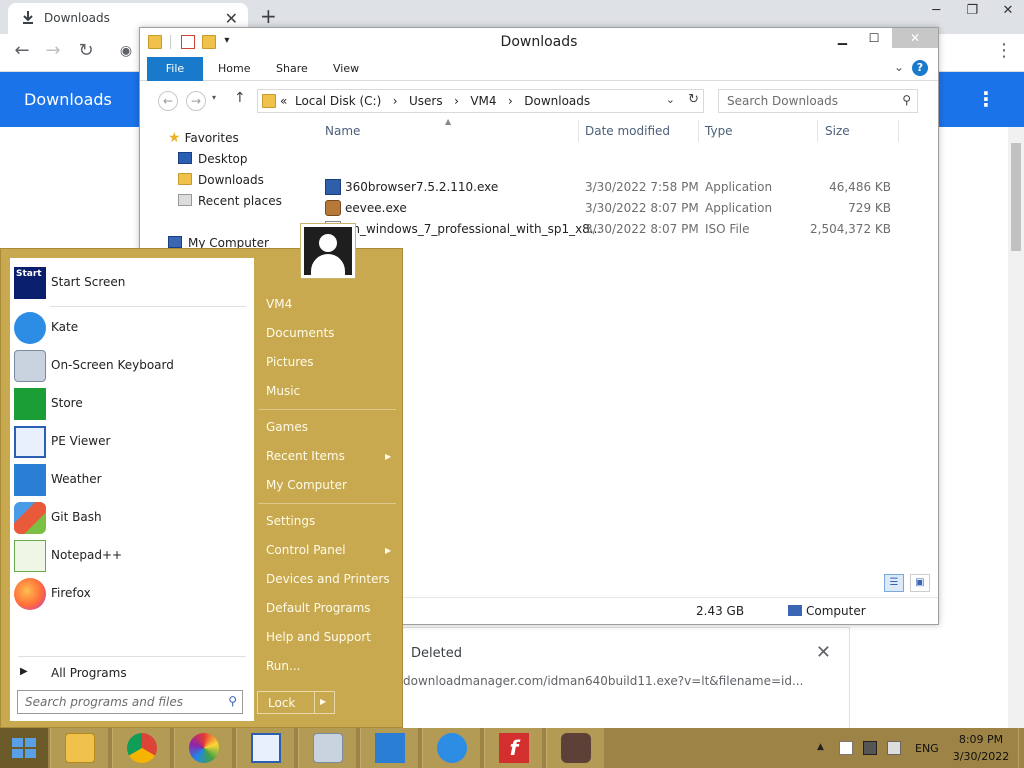  What do you see at coordinates (318, 637) in the screenshot?
I see `start-right-help-support: Help and Support` at bounding box center [318, 637].